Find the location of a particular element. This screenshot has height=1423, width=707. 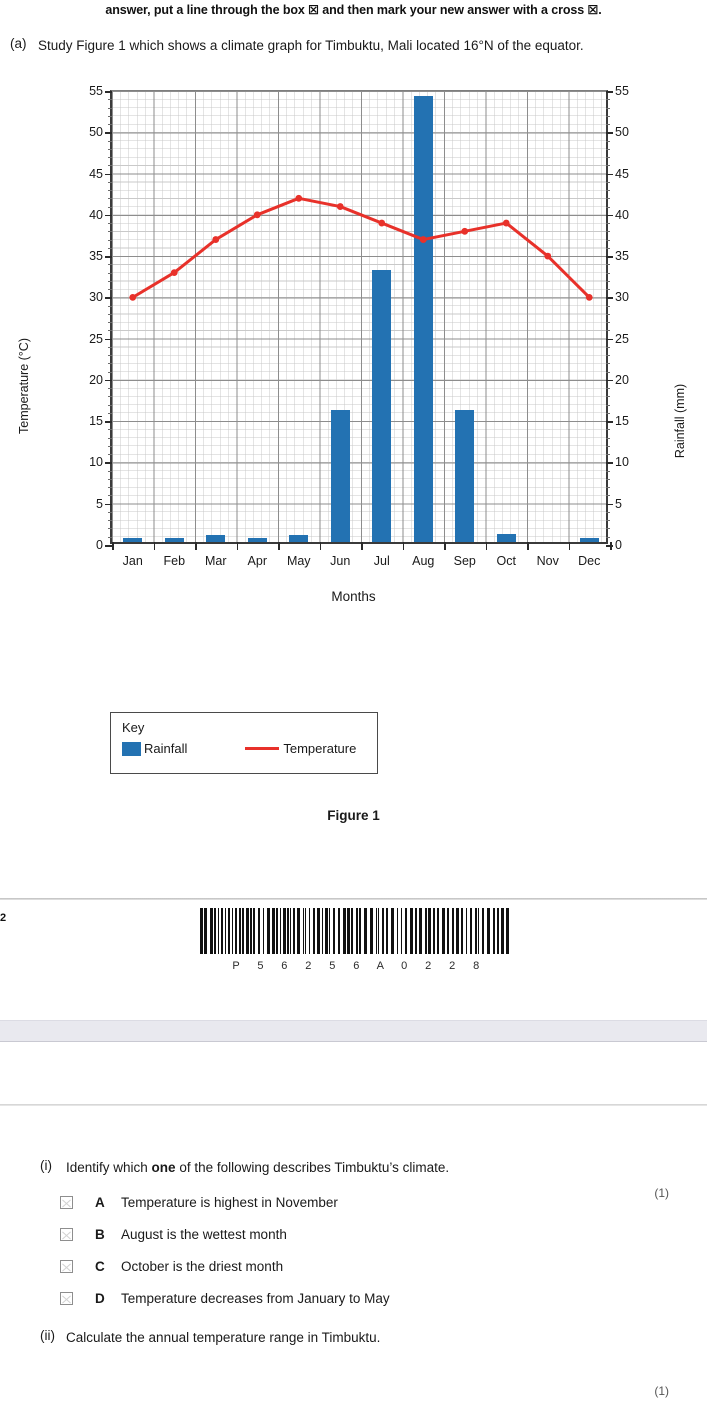

answer-option-c: C October is the driest month is located at coordinates (353, 1266).